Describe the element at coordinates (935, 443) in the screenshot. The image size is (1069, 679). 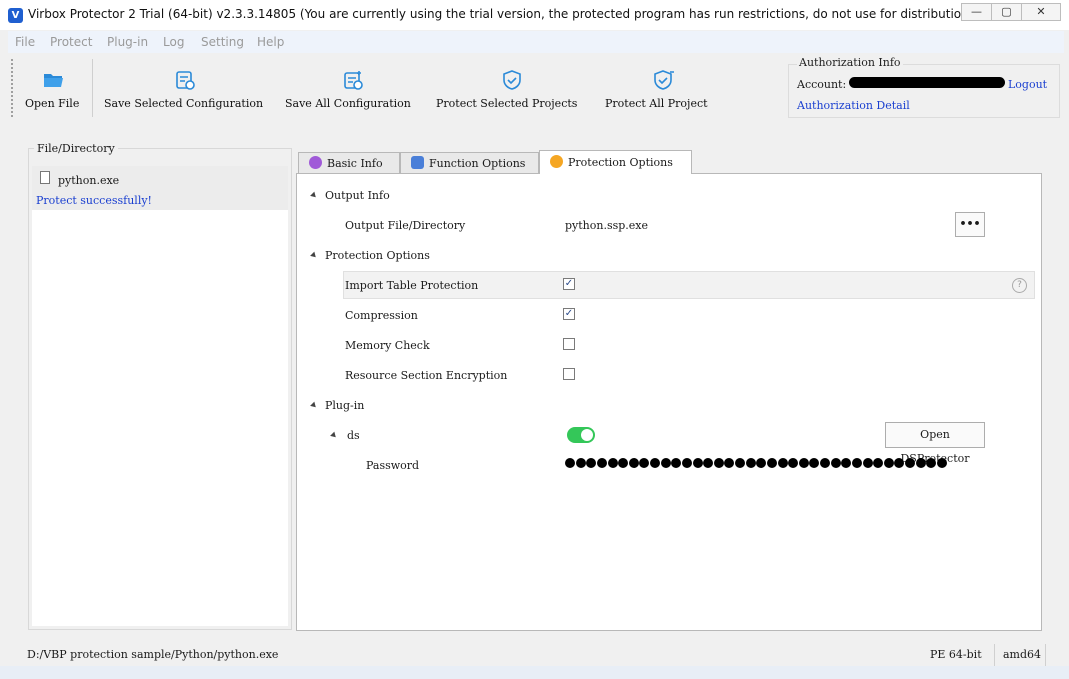
I see `open-dsprotector-button: Open DSProtector` at that location.